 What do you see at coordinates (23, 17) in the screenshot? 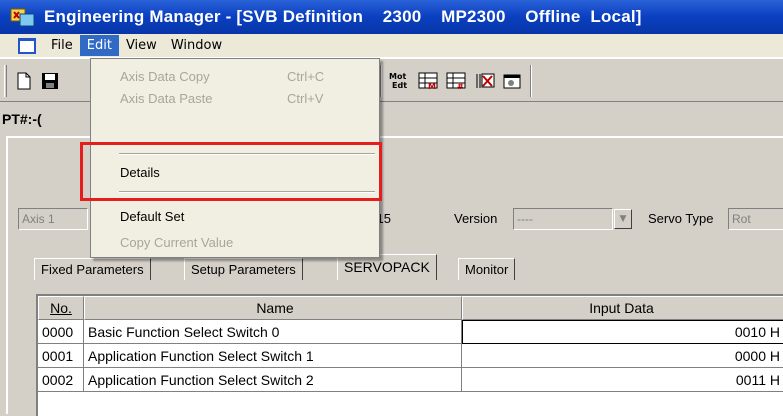
I see `engineering-manager-icon` at bounding box center [23, 17].